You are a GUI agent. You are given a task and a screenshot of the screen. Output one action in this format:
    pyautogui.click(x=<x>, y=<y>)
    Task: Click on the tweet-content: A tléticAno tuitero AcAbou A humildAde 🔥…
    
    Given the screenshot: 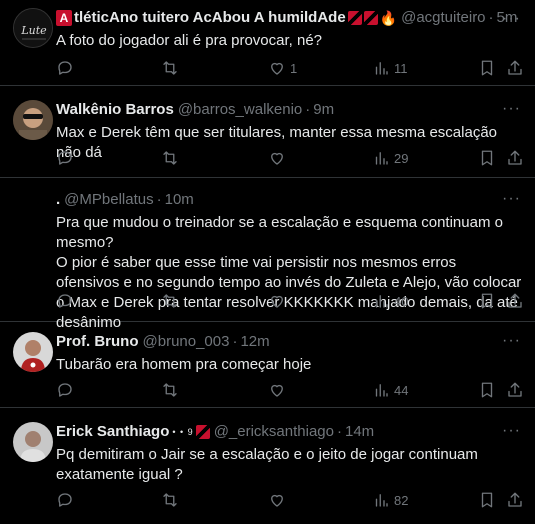 What is the action you would take?
    pyautogui.click(x=289, y=29)
    